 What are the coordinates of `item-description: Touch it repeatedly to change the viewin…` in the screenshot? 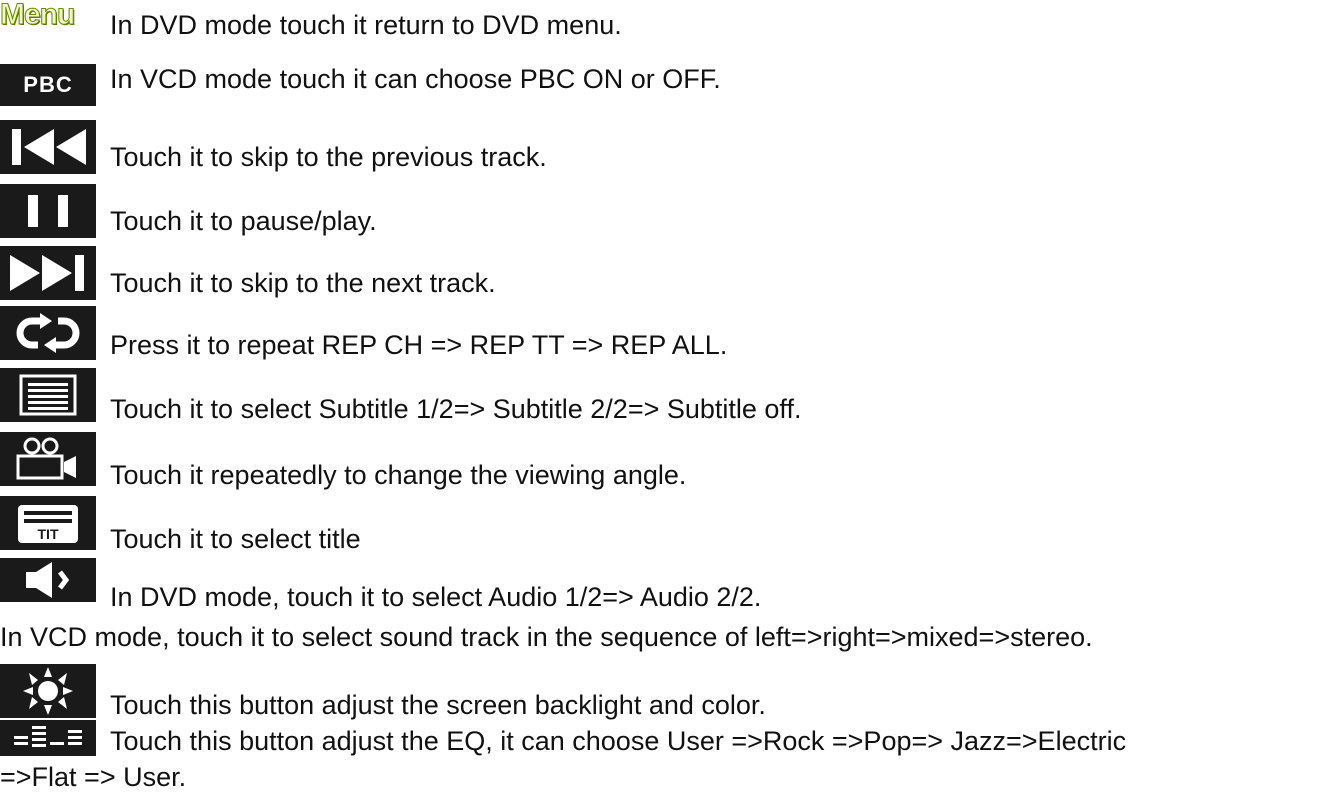 It's located at (398, 475).